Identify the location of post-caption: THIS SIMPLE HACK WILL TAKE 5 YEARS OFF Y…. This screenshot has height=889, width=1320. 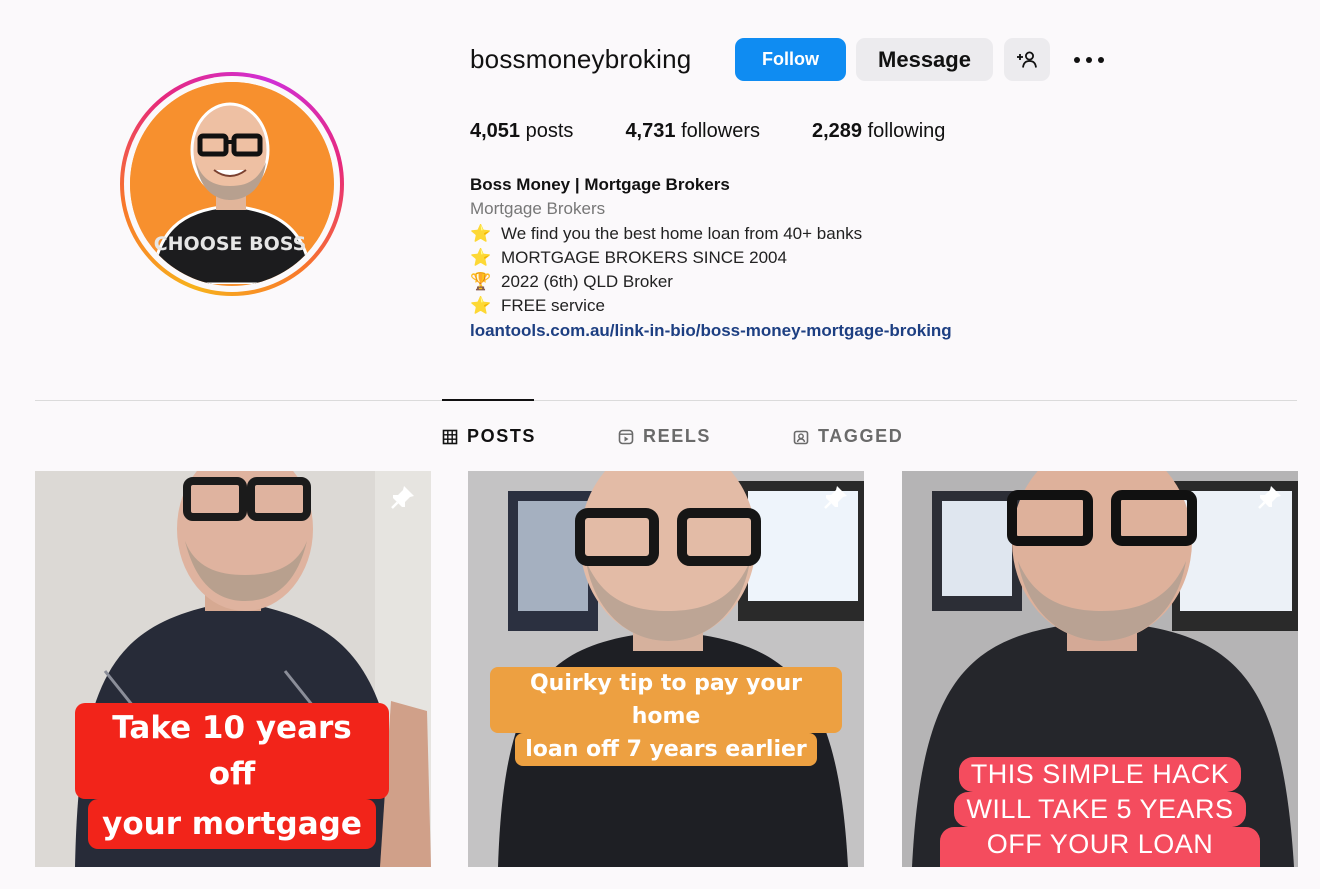
(1100, 812).